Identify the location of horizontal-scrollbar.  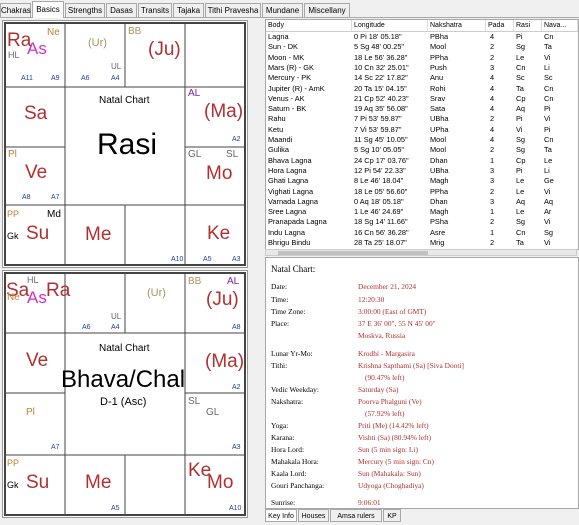
(421, 252).